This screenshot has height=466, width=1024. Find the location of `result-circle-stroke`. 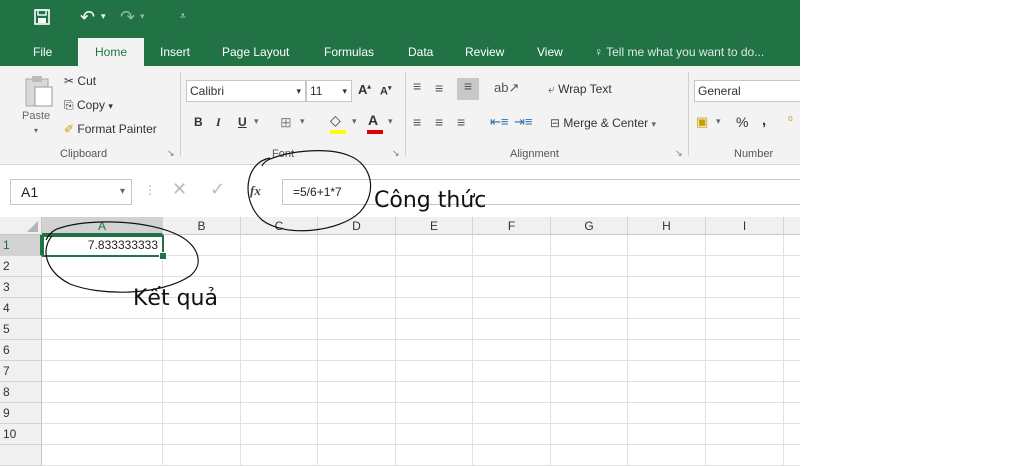

result-circle-stroke is located at coordinates (122, 257).